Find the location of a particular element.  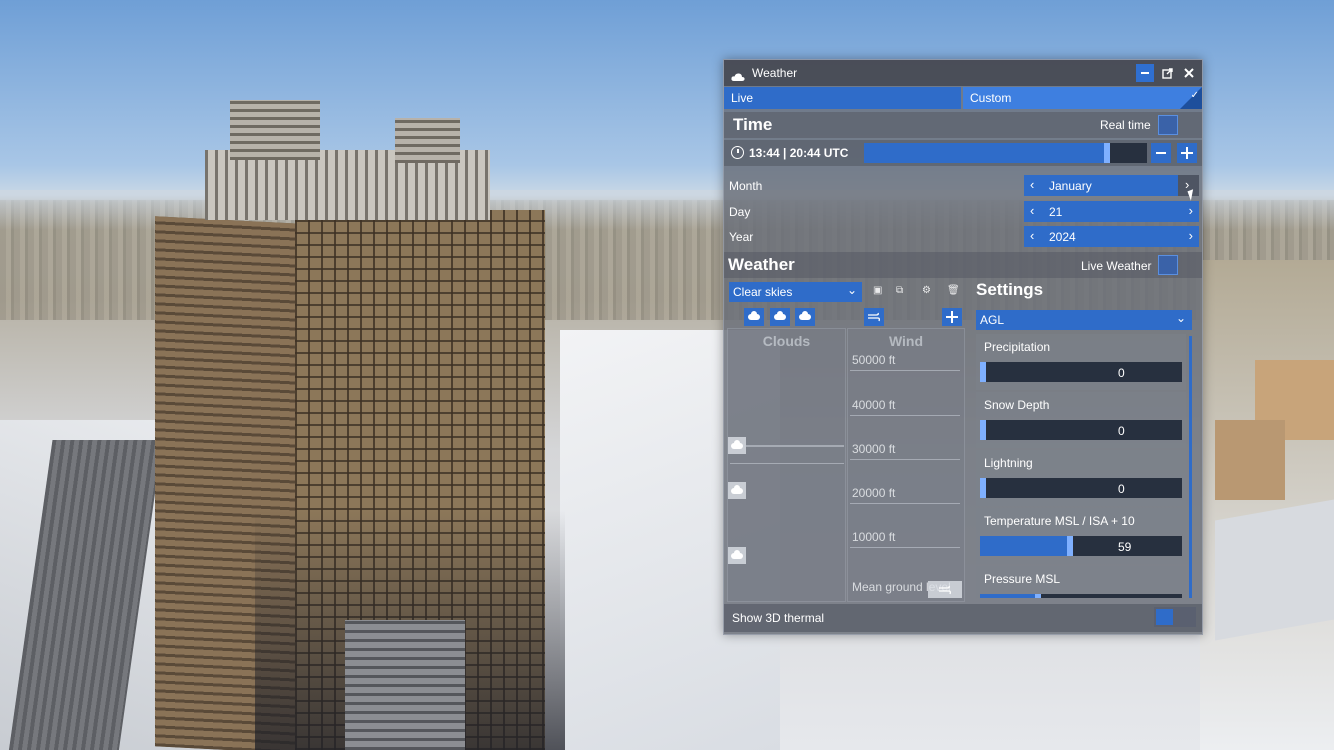

minimize-button is located at coordinates (1145, 73).